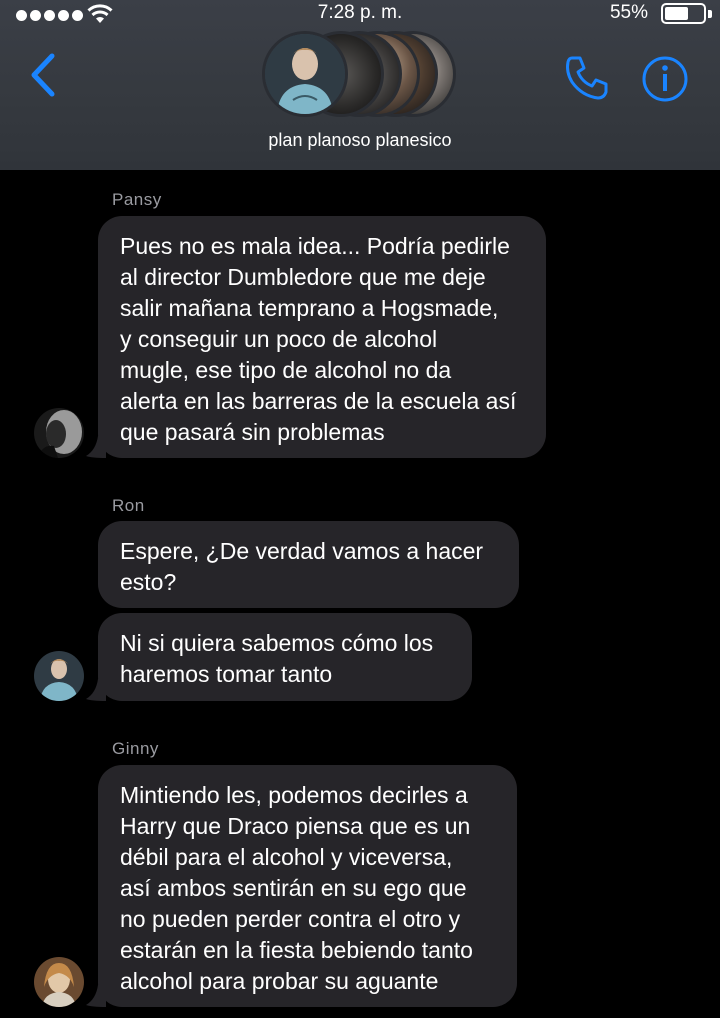 Image resolution: width=720 pixels, height=1018 pixels. I want to click on message-bubble: Espere, ¿De verdad vamos a hacer esto?, so click(308, 564).